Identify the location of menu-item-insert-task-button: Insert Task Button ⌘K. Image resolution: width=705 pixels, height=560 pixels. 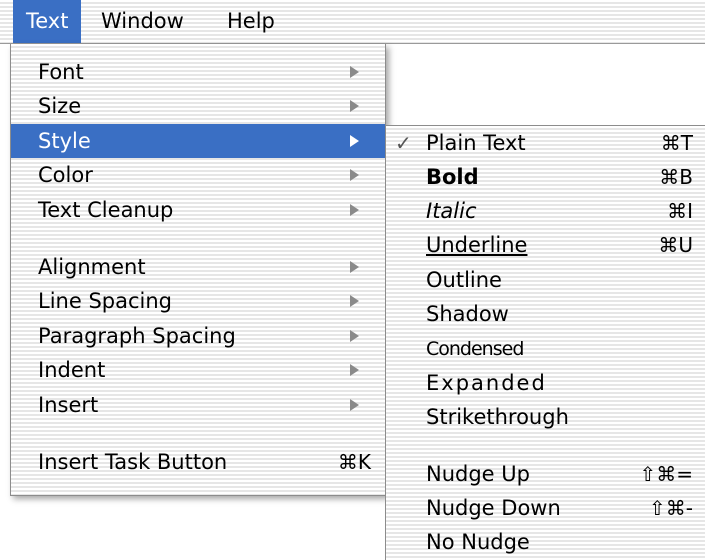
(198, 462).